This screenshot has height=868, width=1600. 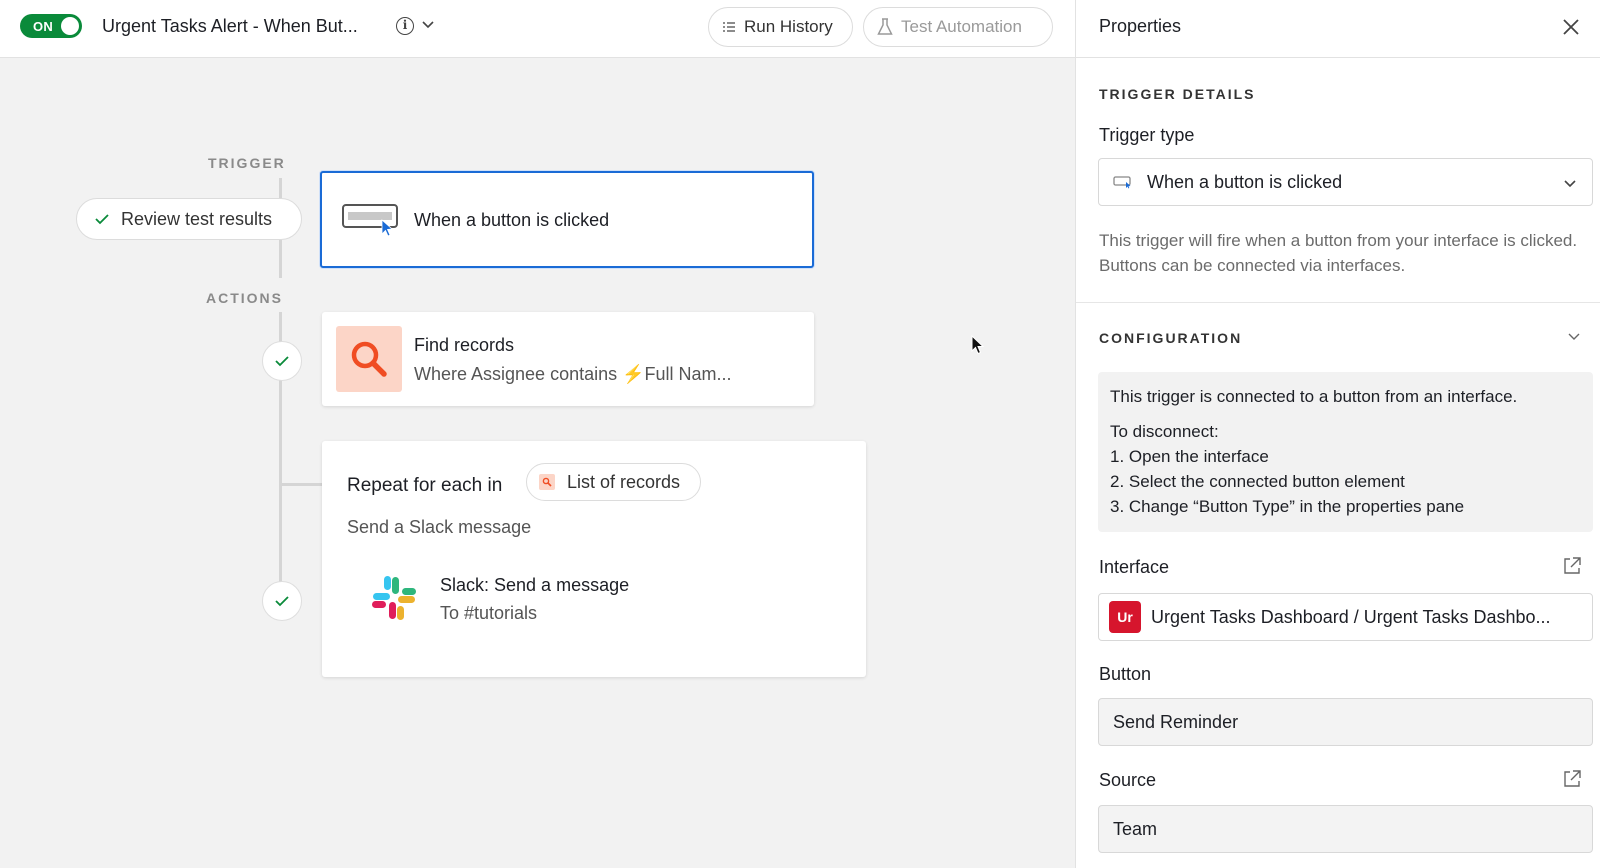 What do you see at coordinates (535, 585) in the screenshot?
I see `slack-action-title: Slack: Send a message` at bounding box center [535, 585].